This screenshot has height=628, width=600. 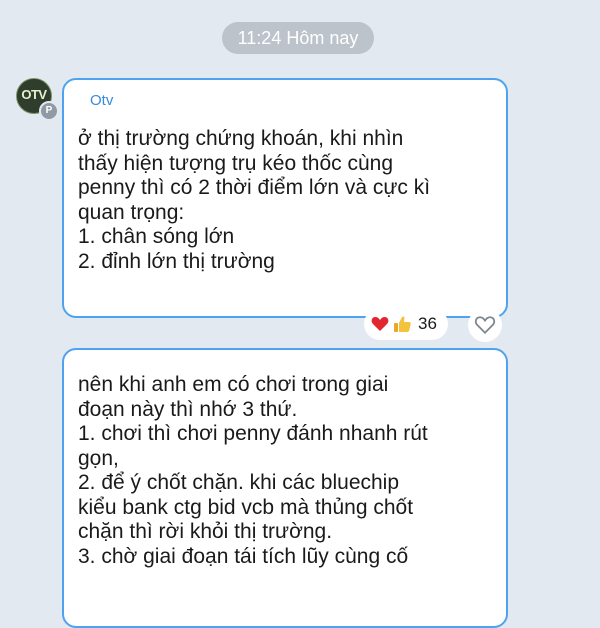 I want to click on date-divider: 11:24 Hôm nay, so click(x=298, y=38).